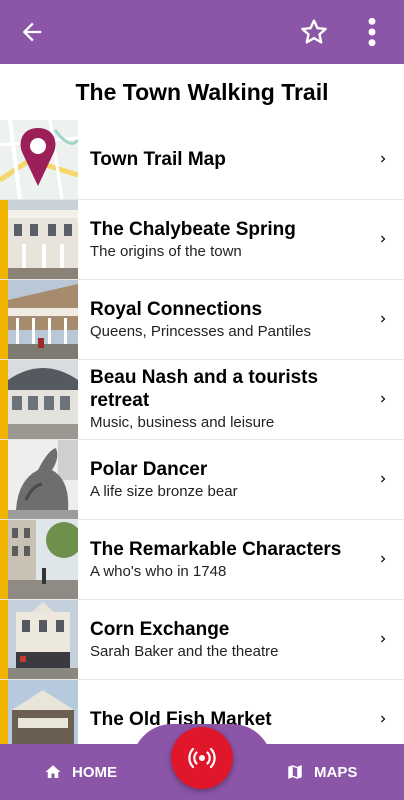 The width and height of the screenshot is (404, 800). I want to click on list-item-title: Town Trail Map, so click(158, 159).